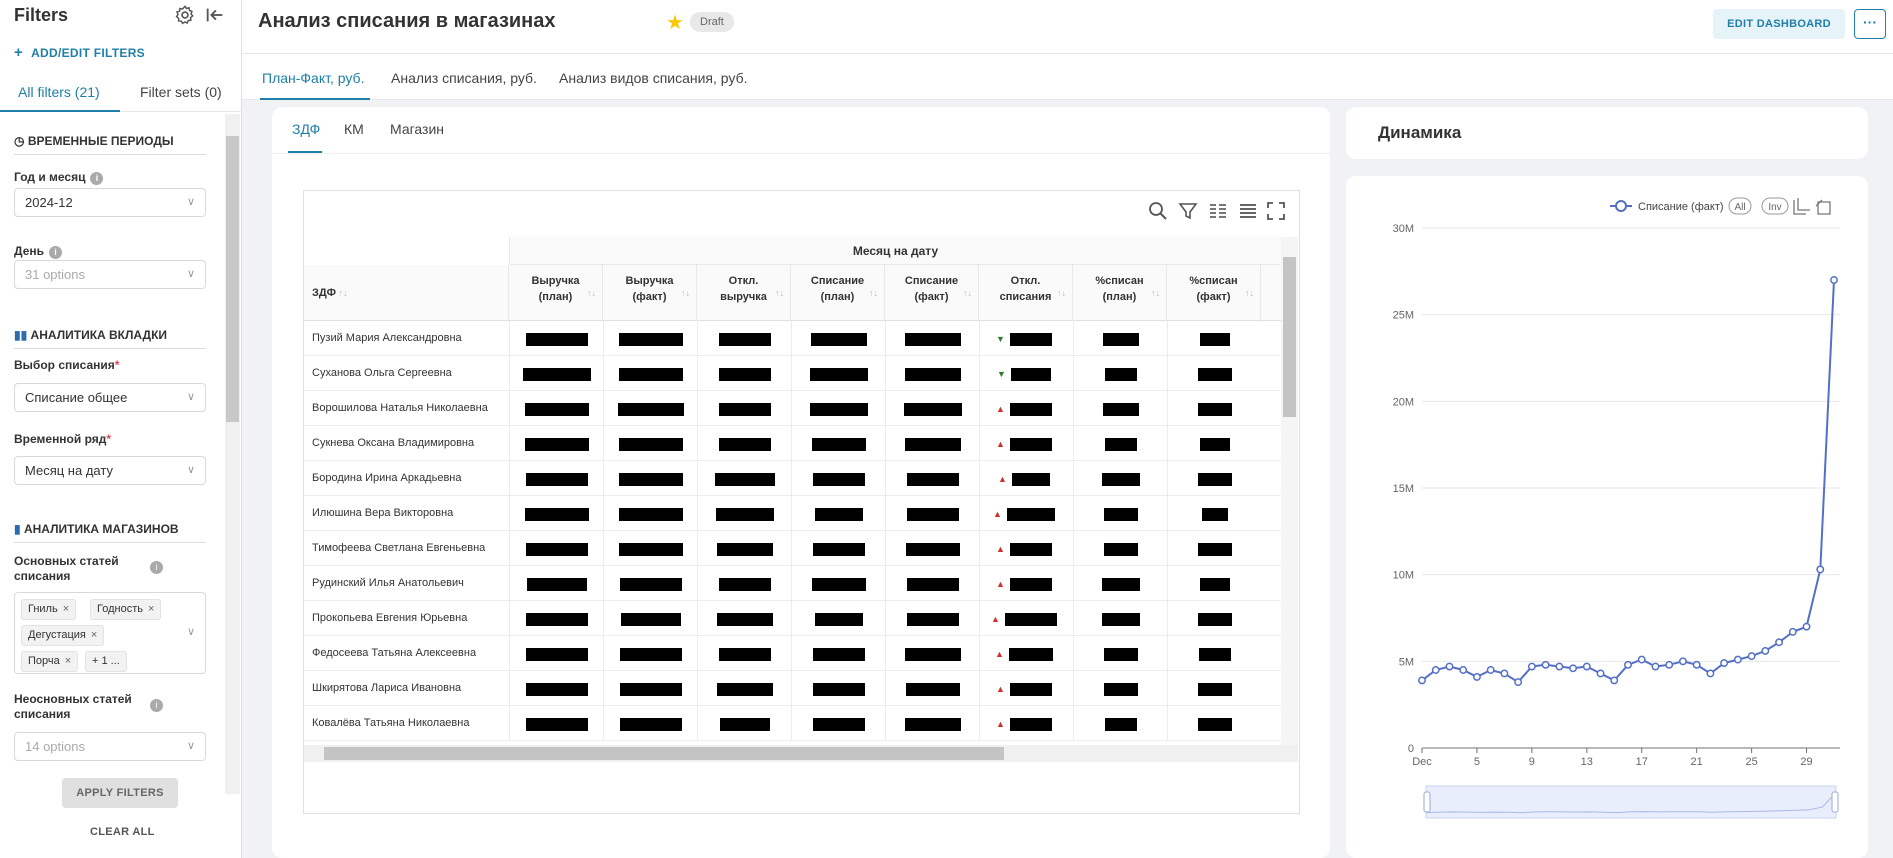 This screenshot has height=858, width=1893. Describe the element at coordinates (744, 293) in the screenshot. I see `column-header: Откл. выручка ↑↓` at that location.